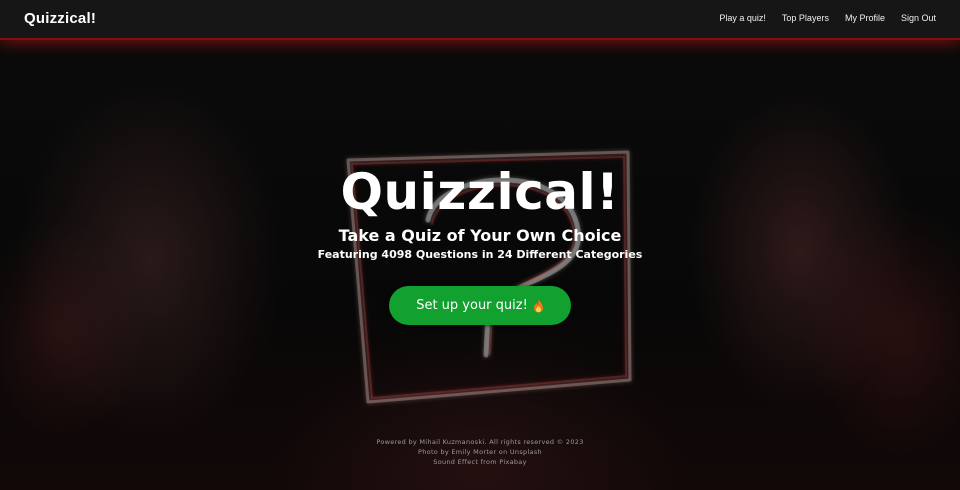  What do you see at coordinates (480, 192) in the screenshot?
I see `hero-title: Quizzical!` at bounding box center [480, 192].